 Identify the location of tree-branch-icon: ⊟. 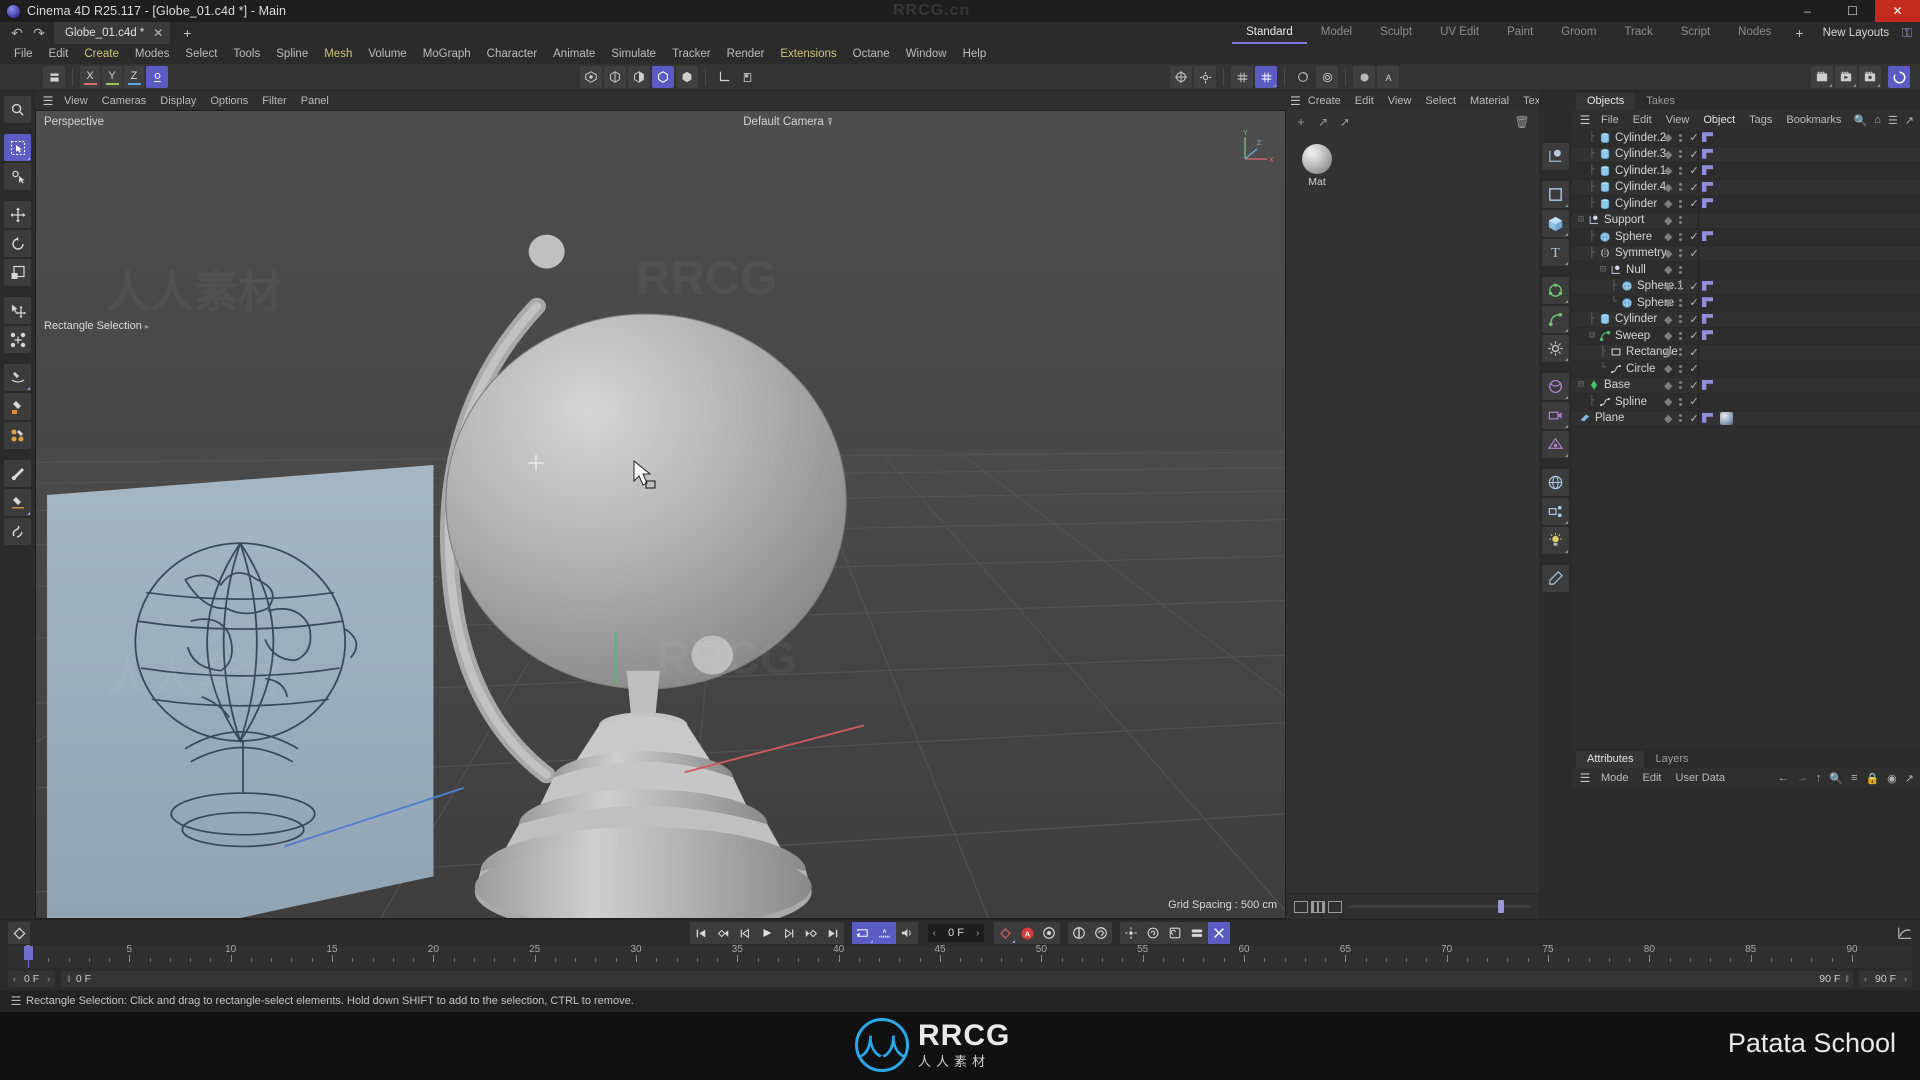
(1581, 385).